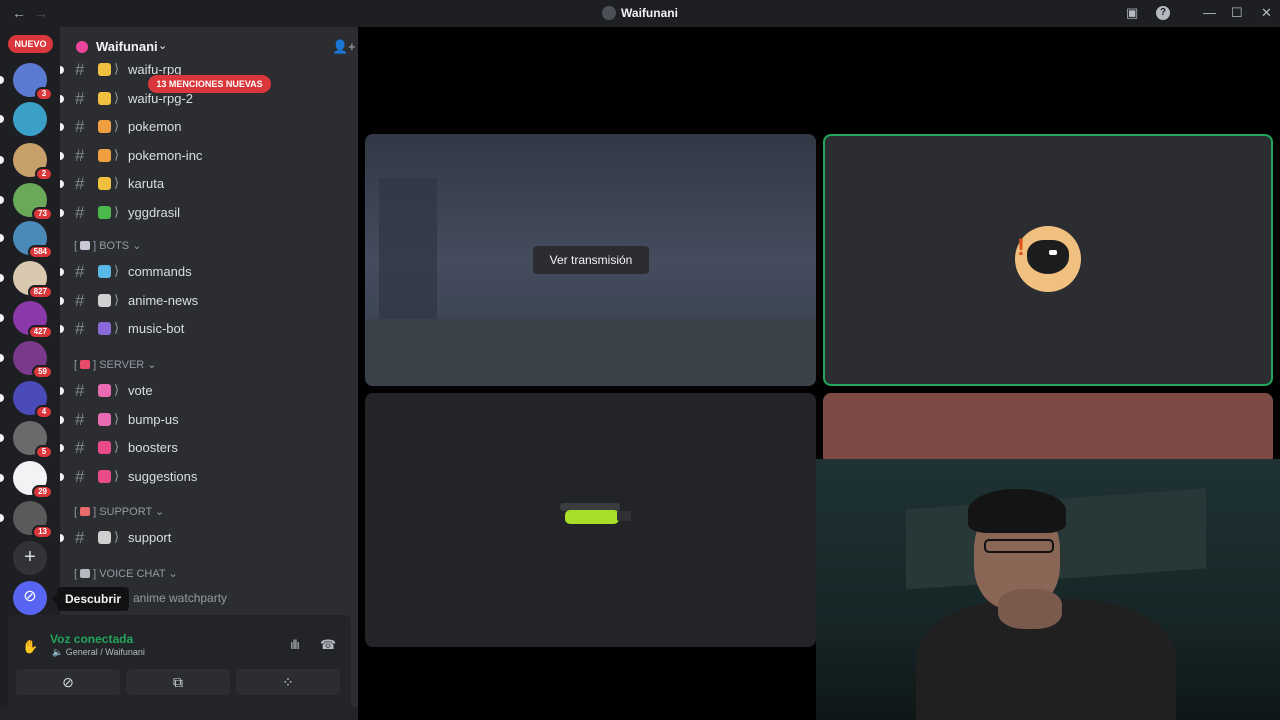  Describe the element at coordinates (156, 328) in the screenshot. I see `channel-name: music-bot` at that location.